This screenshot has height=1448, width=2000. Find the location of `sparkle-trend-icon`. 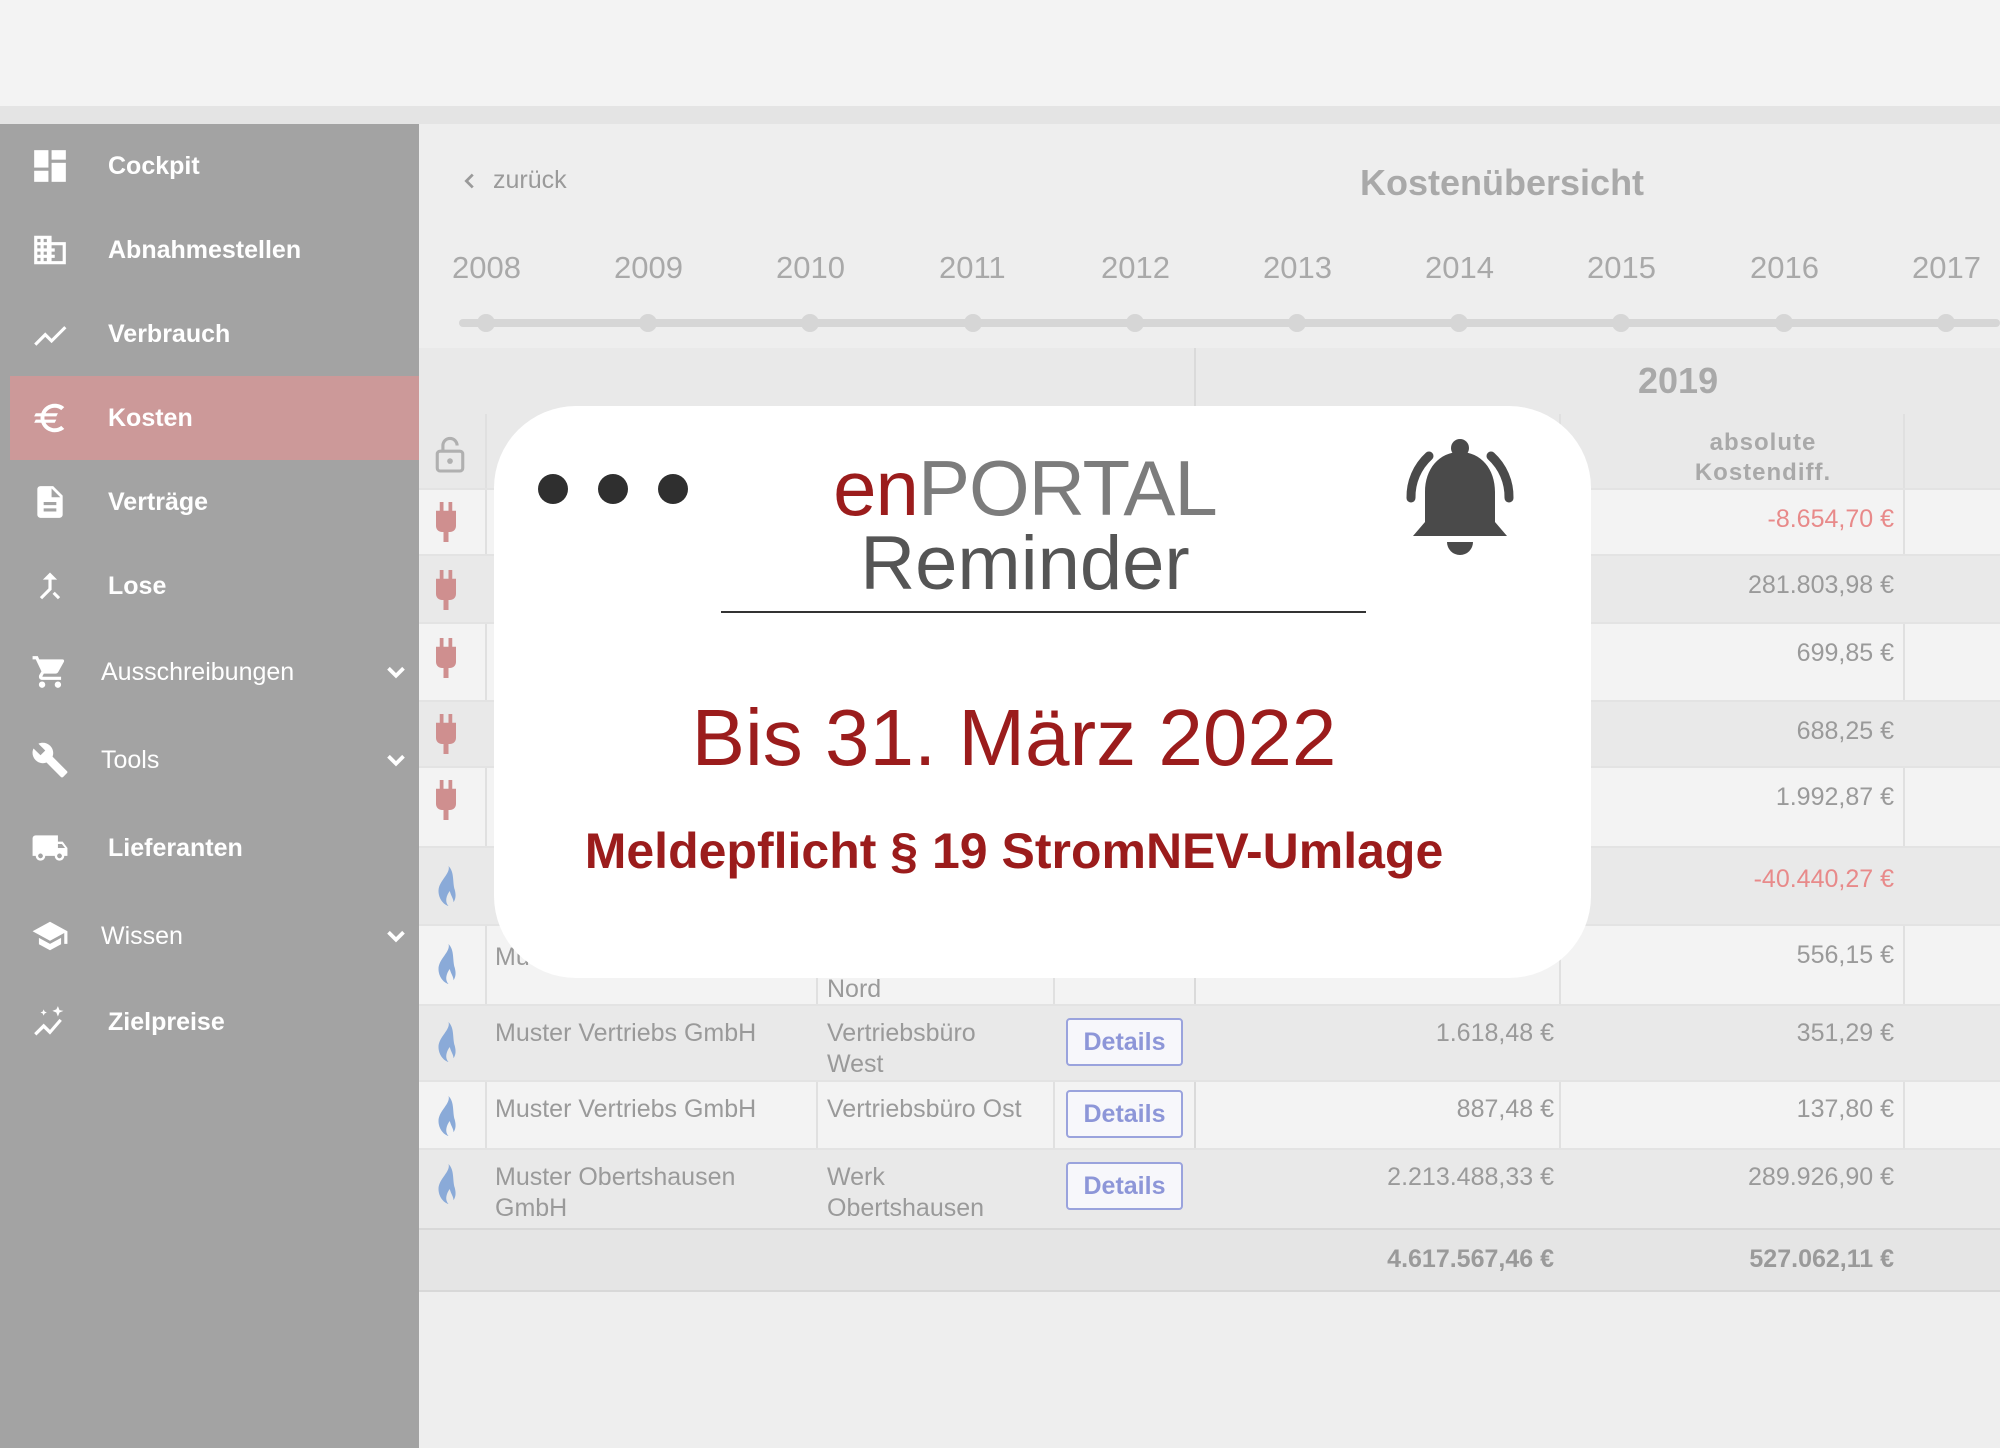

sparkle-trend-icon is located at coordinates (50, 1022).